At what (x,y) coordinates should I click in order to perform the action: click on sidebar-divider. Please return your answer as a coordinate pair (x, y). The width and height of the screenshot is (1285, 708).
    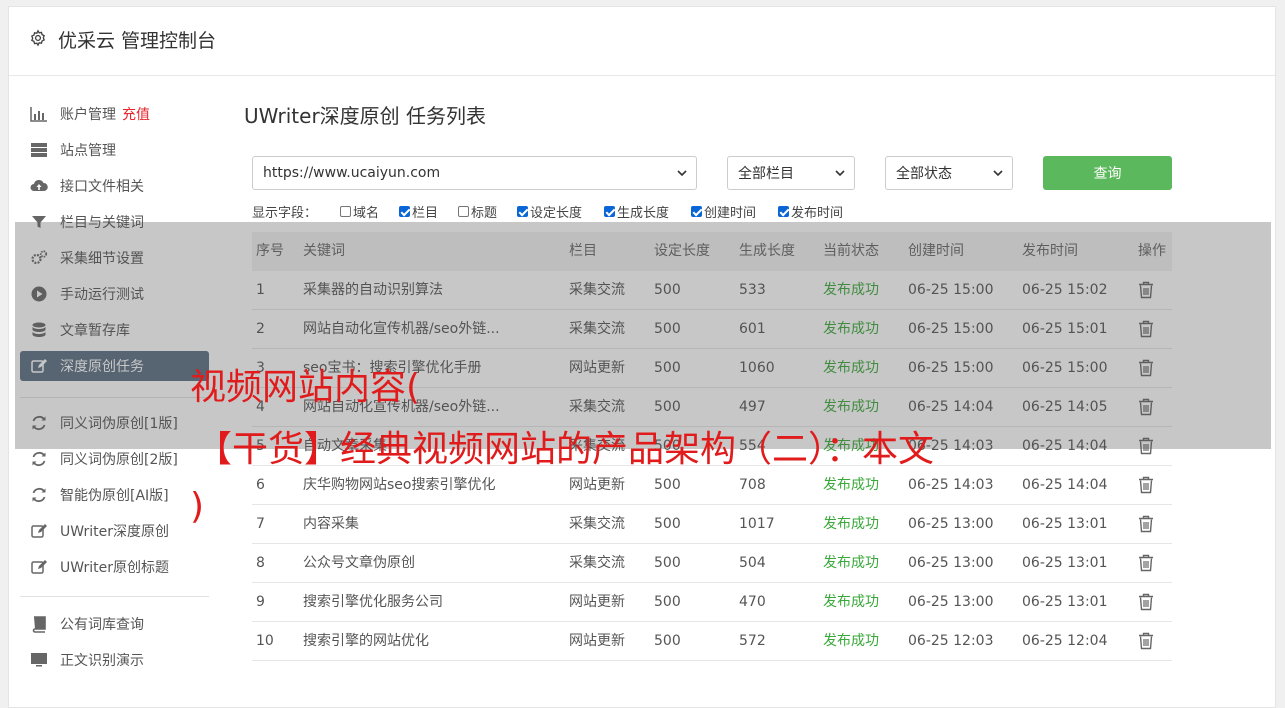
    Looking at the image, I should click on (114, 596).